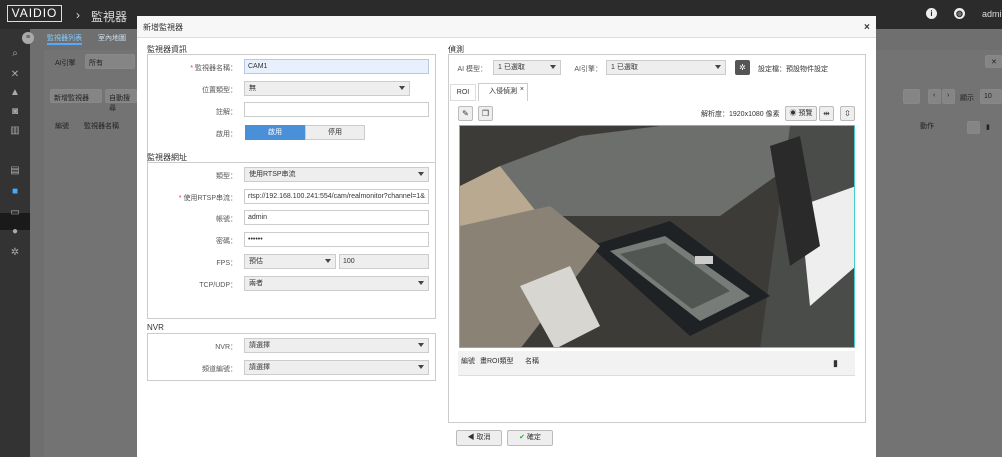 This screenshot has height=457, width=1002. I want to click on roi-col-id: 編號, so click(468, 361).